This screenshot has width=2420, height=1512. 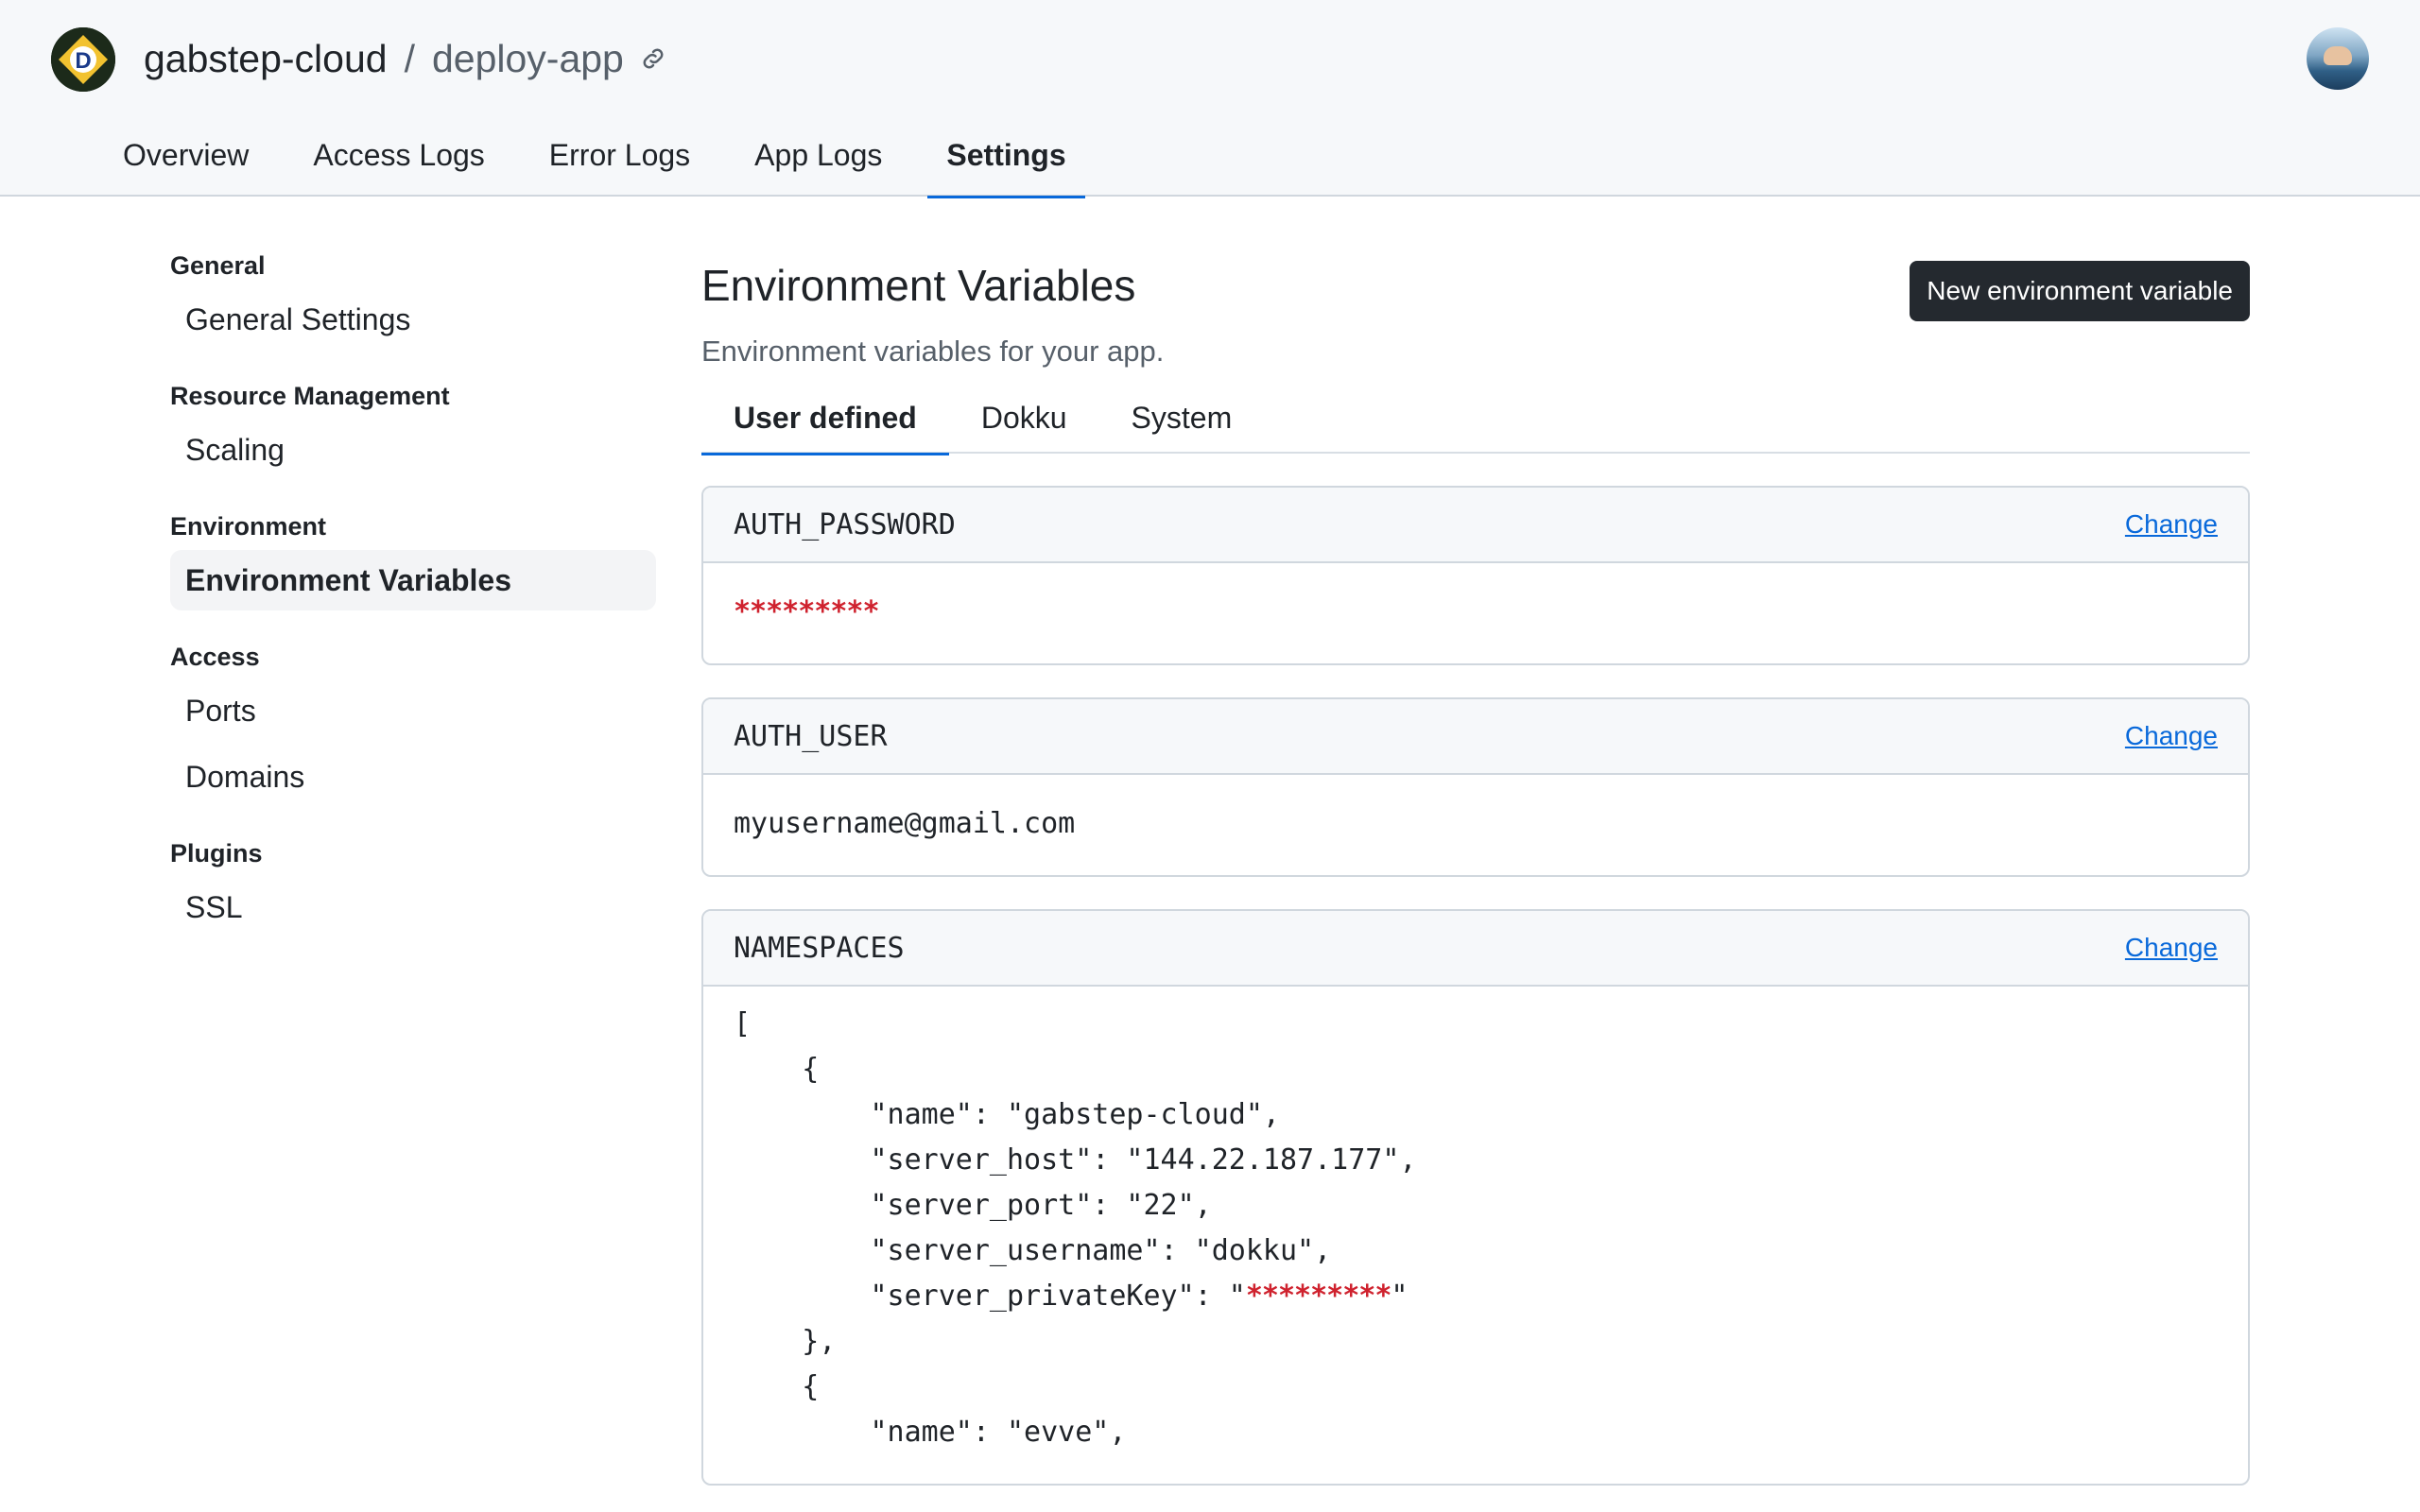 What do you see at coordinates (1075, 1160) in the screenshot?
I see `env-value-line: "server_host": "144.22.187.177",` at bounding box center [1075, 1160].